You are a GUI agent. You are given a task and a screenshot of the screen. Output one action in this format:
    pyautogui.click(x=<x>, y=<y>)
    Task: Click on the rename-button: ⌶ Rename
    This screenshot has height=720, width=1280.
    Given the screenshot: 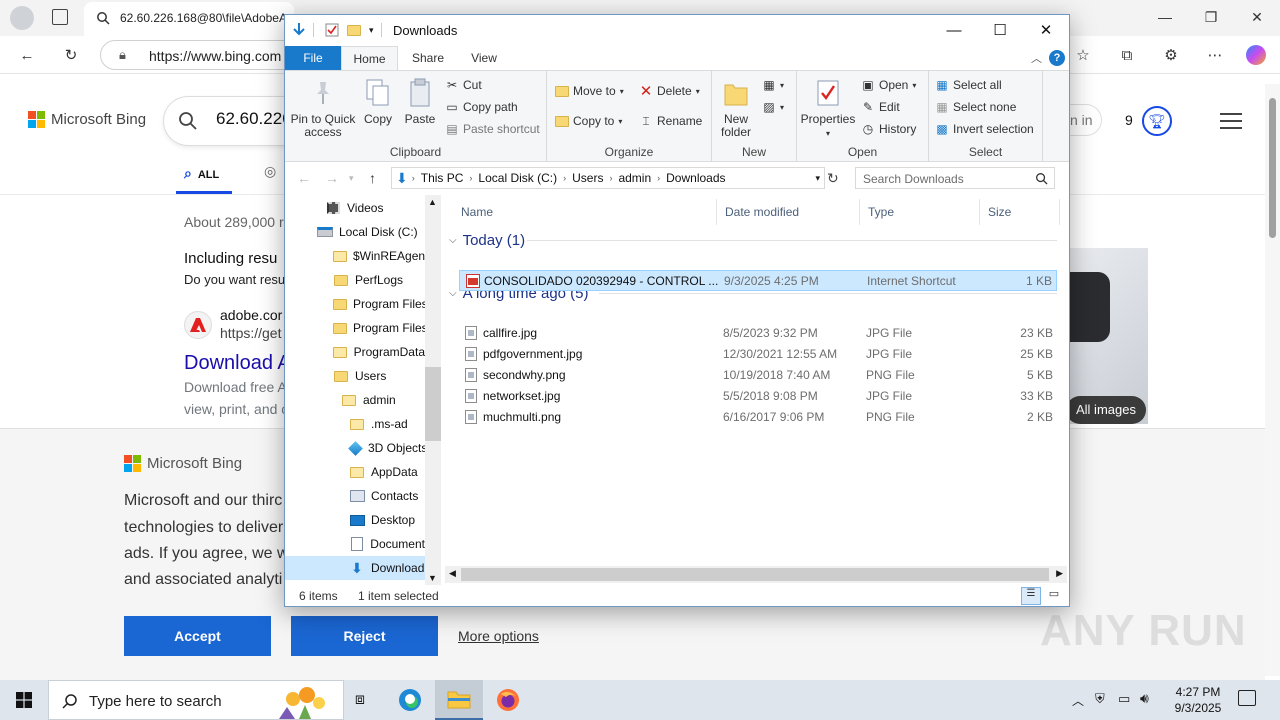 What is the action you would take?
    pyautogui.click(x=670, y=121)
    